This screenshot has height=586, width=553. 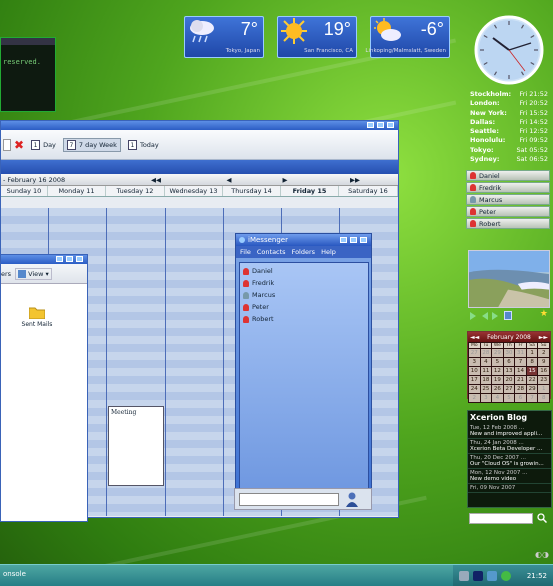 What do you see at coordinates (156, 180) in the screenshot?
I see `prev-week-button: ◀◀` at bounding box center [156, 180].